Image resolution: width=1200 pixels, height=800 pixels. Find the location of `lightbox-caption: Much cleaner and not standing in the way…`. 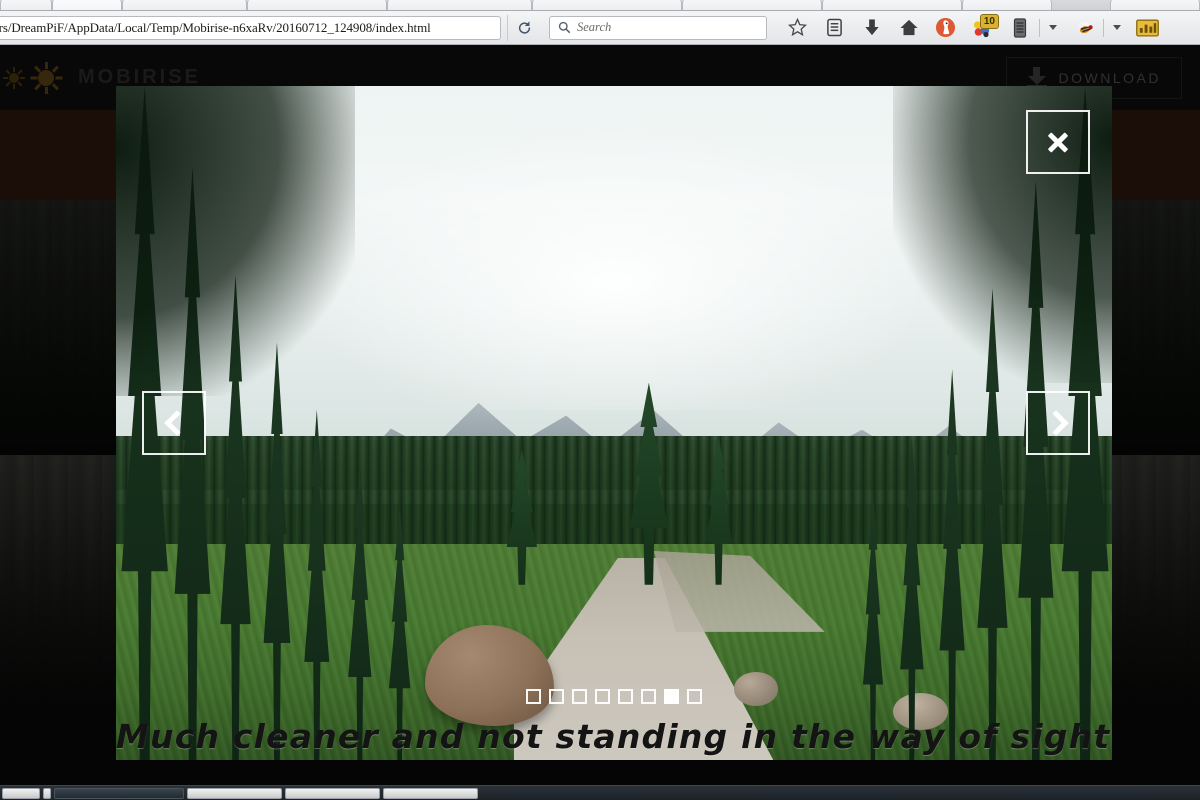

lightbox-caption: Much cleaner and not standing in the way… is located at coordinates (614, 736).